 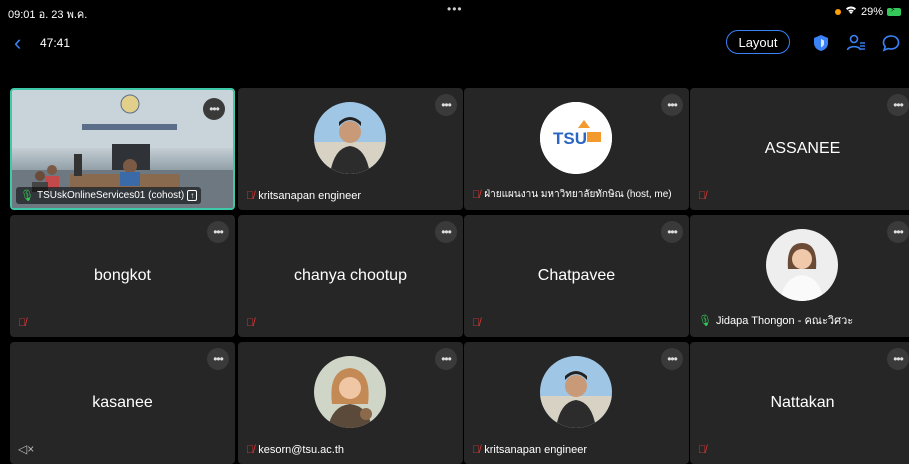 I want to click on participant-name: bongkot, so click(x=122, y=275).